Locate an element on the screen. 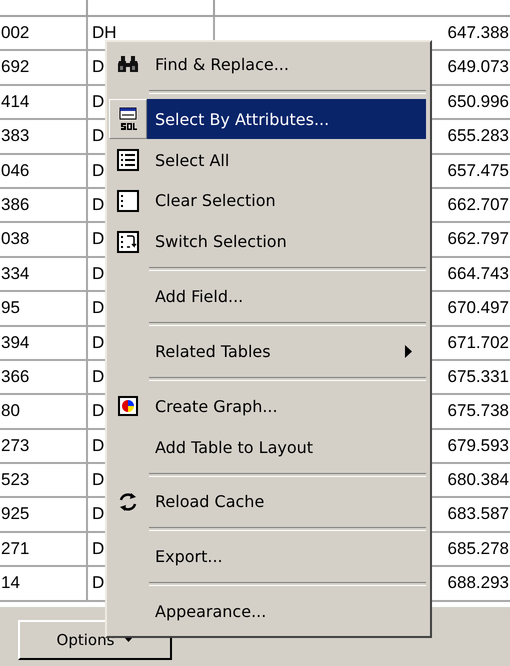  table-cell: 925 is located at coordinates (15, 514).